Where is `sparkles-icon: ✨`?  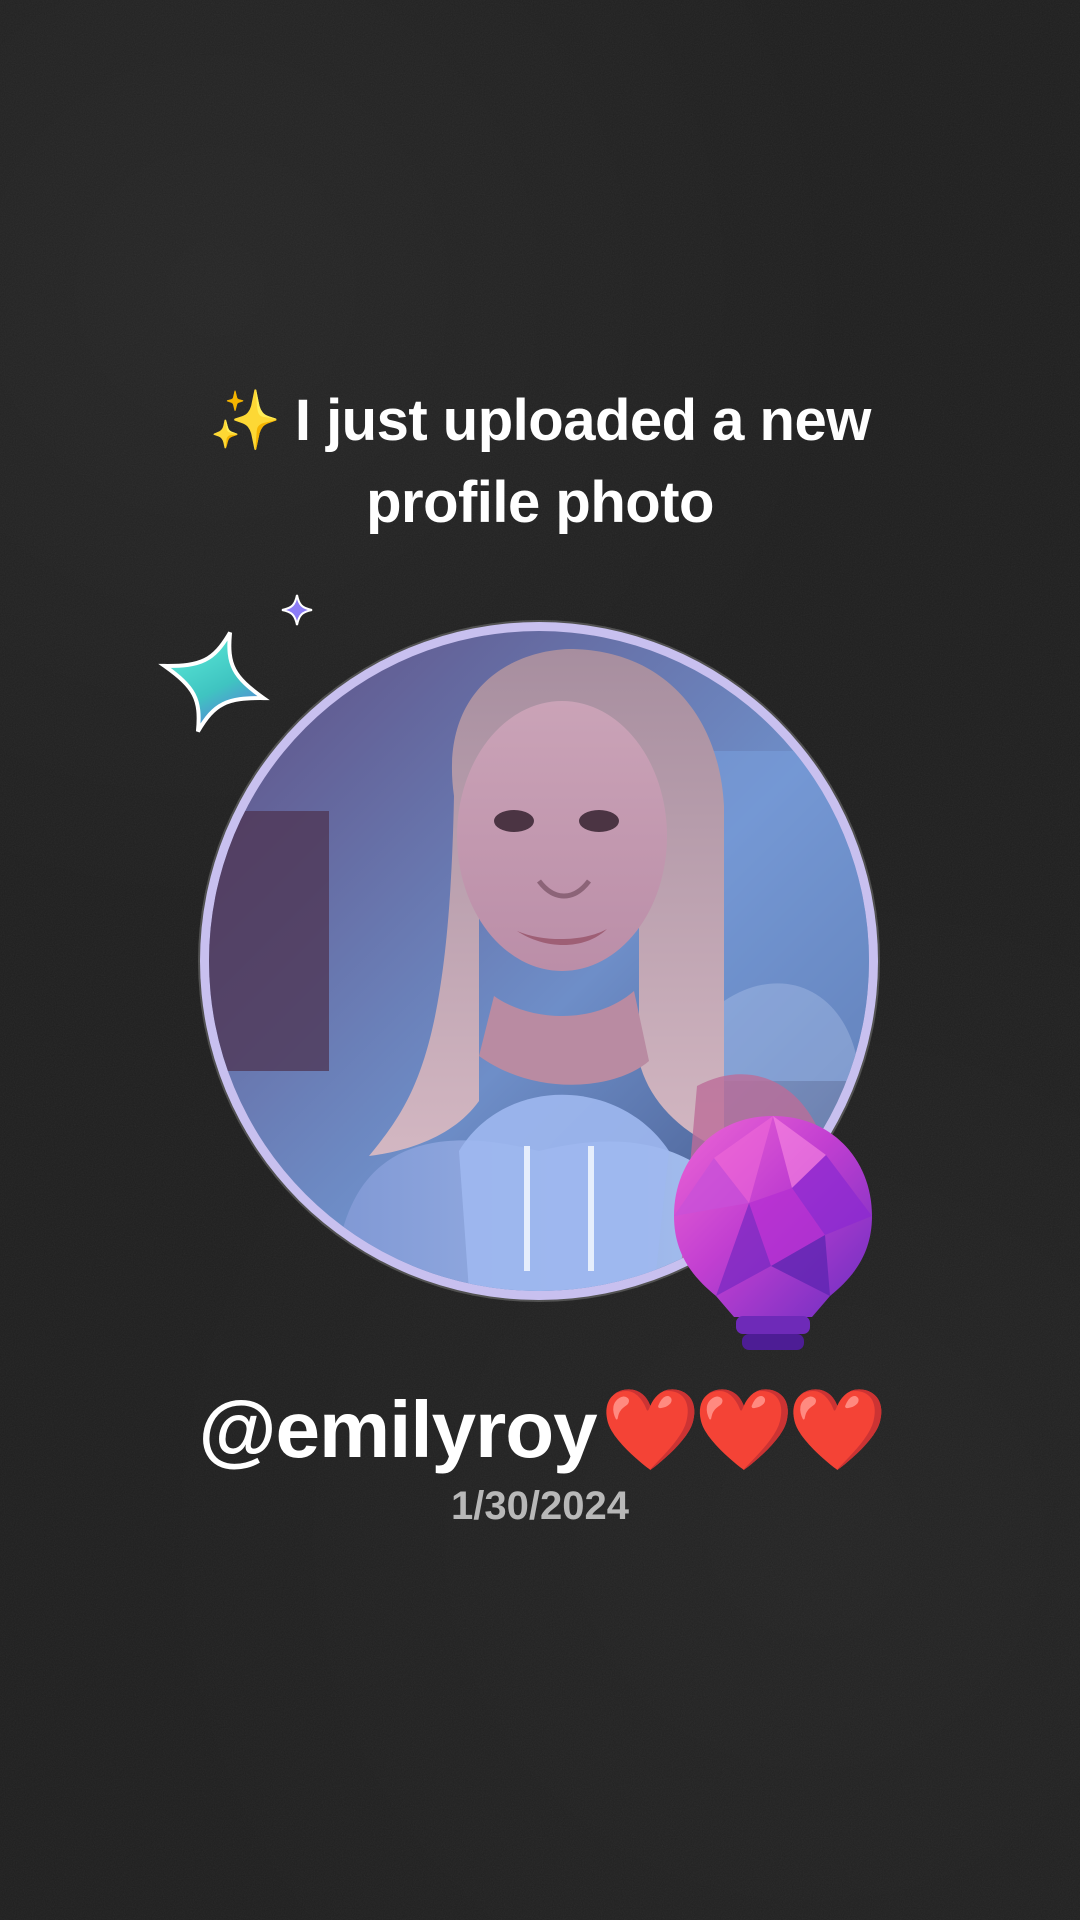
sparkles-icon: ✨ is located at coordinates (245, 420).